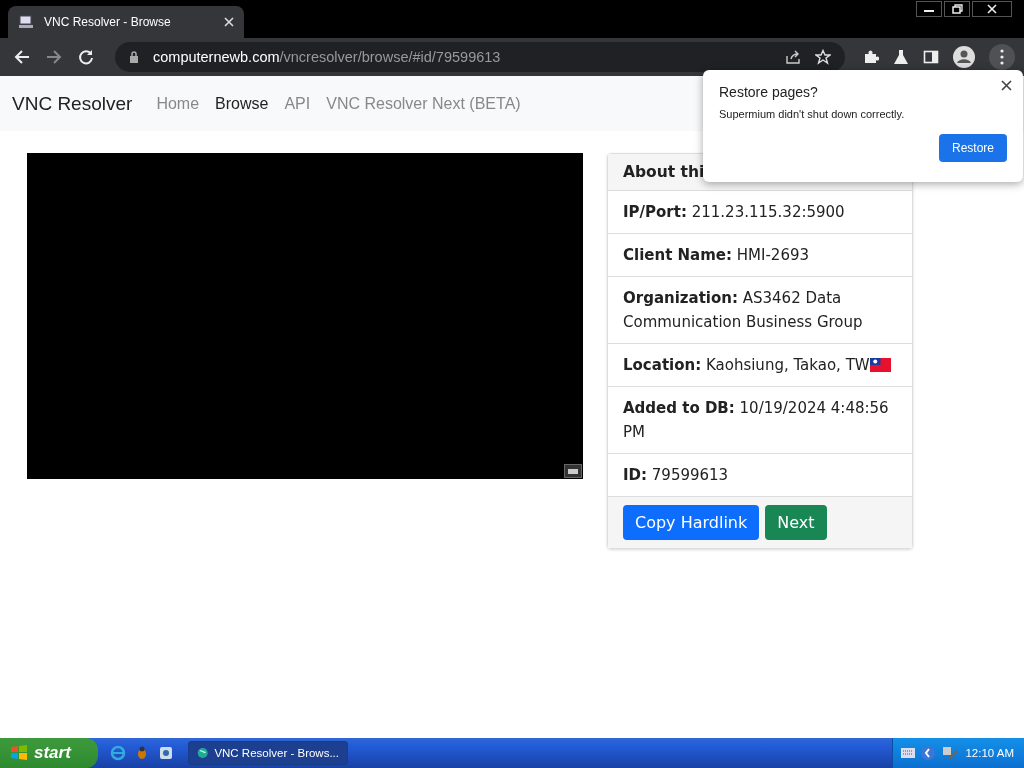 This screenshot has height=768, width=1024. What do you see at coordinates (871, 57) in the screenshot?
I see `puzzle-icon` at bounding box center [871, 57].